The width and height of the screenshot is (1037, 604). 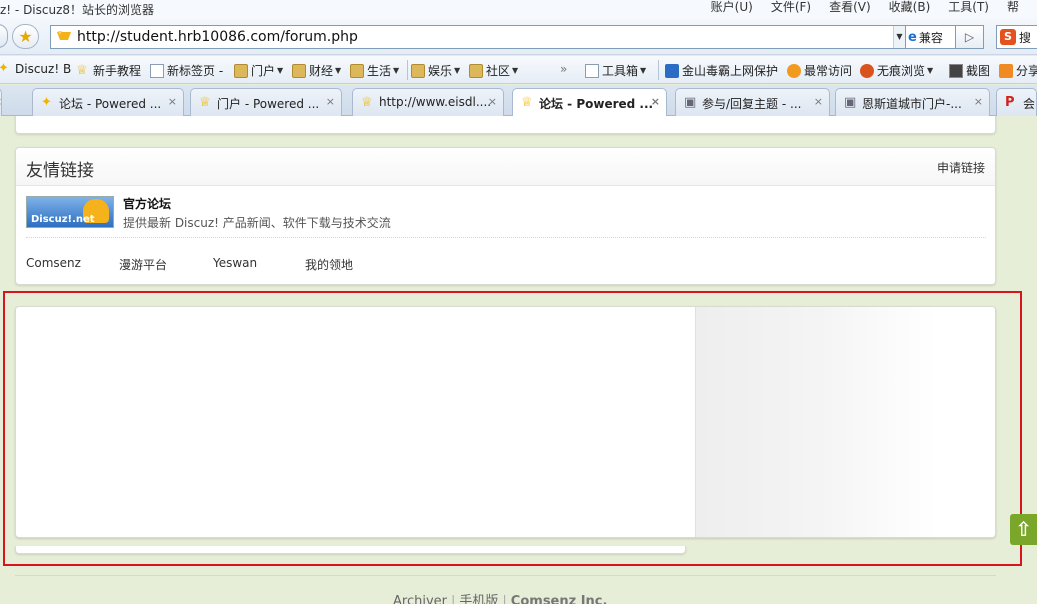 I want to click on apply-link-button: 申请链接, so click(x=961, y=167).